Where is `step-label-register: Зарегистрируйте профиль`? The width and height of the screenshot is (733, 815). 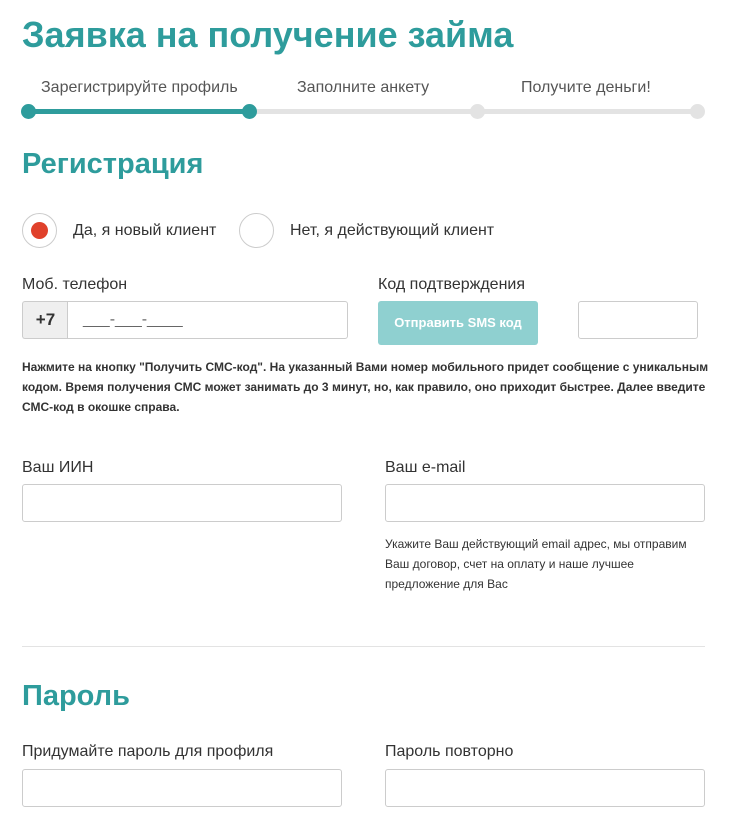 step-label-register: Зарегистрируйте профиль is located at coordinates (139, 87).